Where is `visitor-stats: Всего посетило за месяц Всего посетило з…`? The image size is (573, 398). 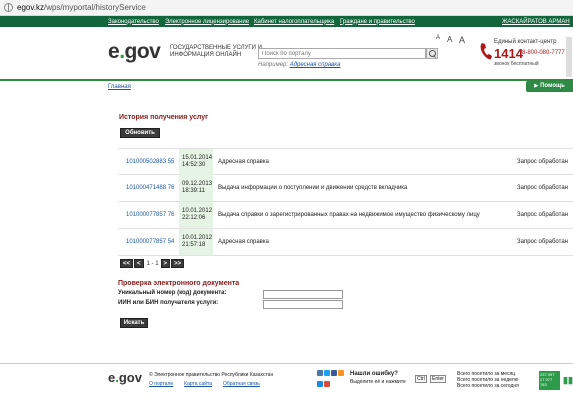
visitor-stats: Всего посетило за месяц Всего посетило з… is located at coordinates (488, 380).